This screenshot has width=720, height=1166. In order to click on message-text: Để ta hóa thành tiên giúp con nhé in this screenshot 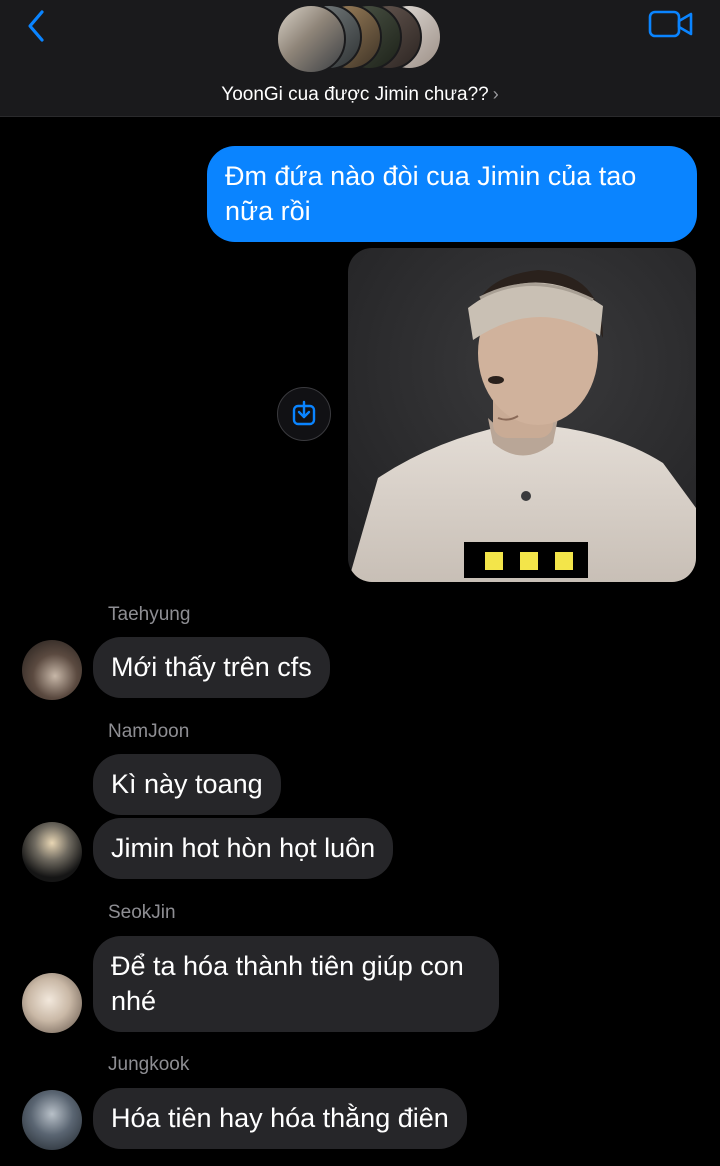, I will do `click(287, 983)`.